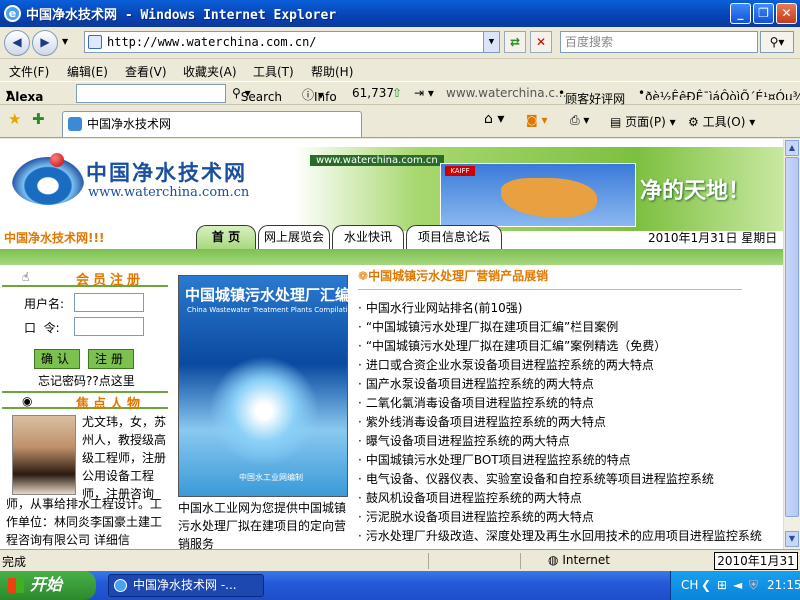  I want to click on book-publisher: 中国水工业网编制, so click(271, 477).